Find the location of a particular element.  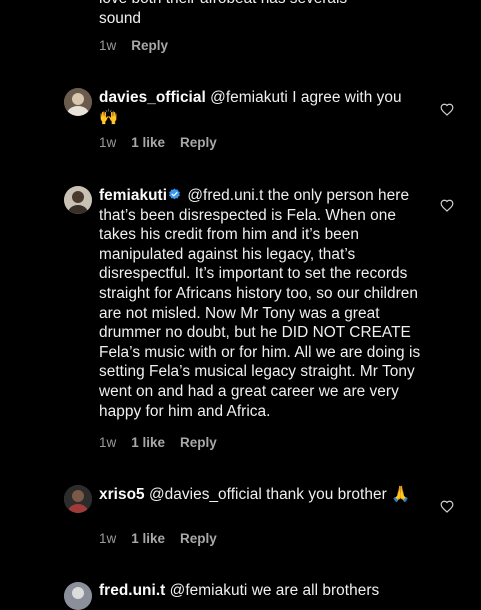

comment-text-line: sound is located at coordinates (120, 18).